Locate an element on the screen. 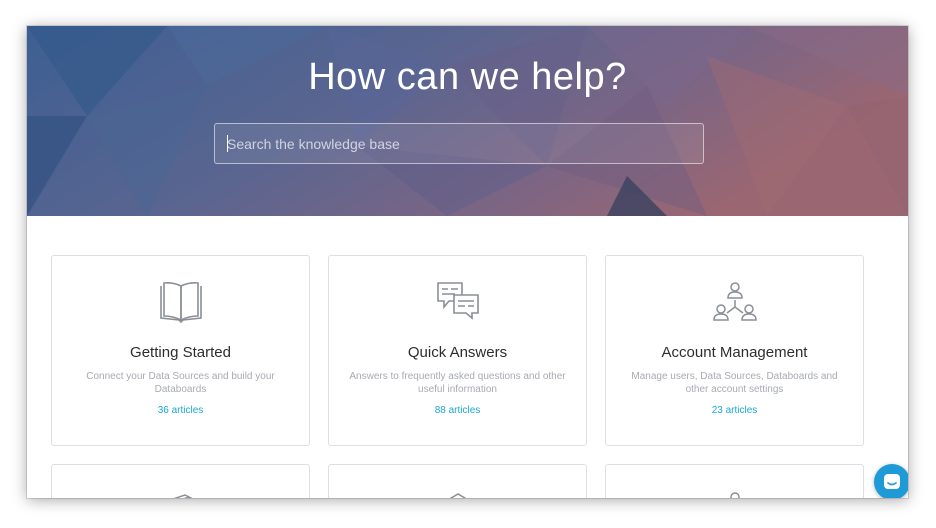  person-icon is located at coordinates (734, 493).